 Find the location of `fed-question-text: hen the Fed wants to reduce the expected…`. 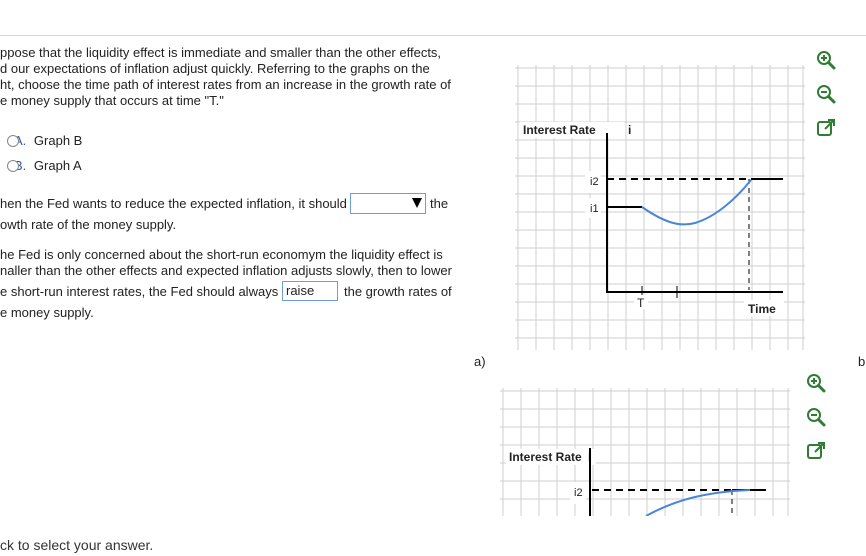

fed-question-text: hen the Fed wants to reduce the expected… is located at coordinates (173, 203).